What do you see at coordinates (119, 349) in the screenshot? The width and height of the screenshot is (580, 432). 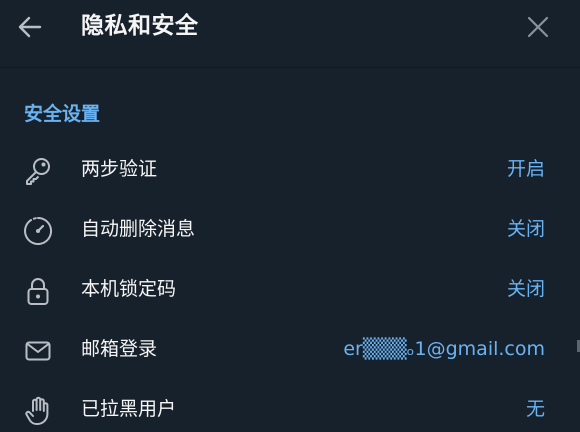 I see `row-label: 邮箱登录` at bounding box center [119, 349].